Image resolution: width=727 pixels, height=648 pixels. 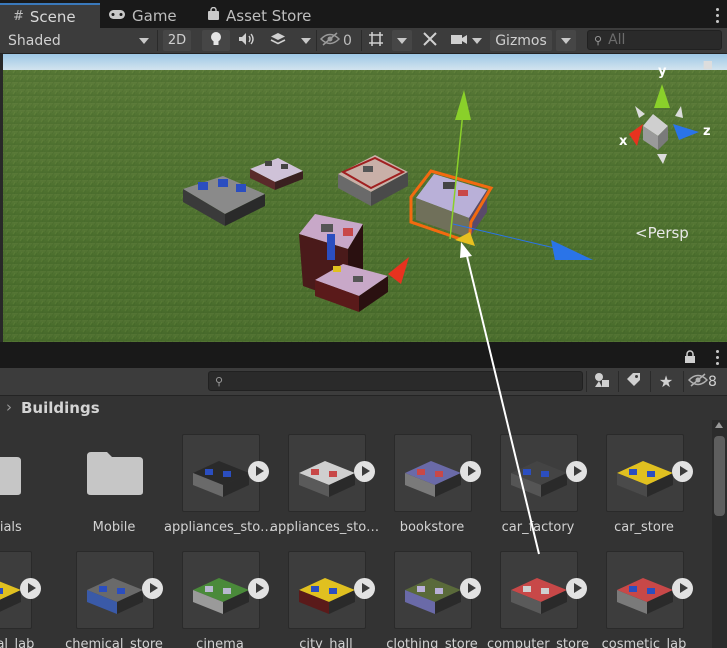 What do you see at coordinates (712, 381) in the screenshot?
I see `hidden-packages-count: 8` at bounding box center [712, 381].